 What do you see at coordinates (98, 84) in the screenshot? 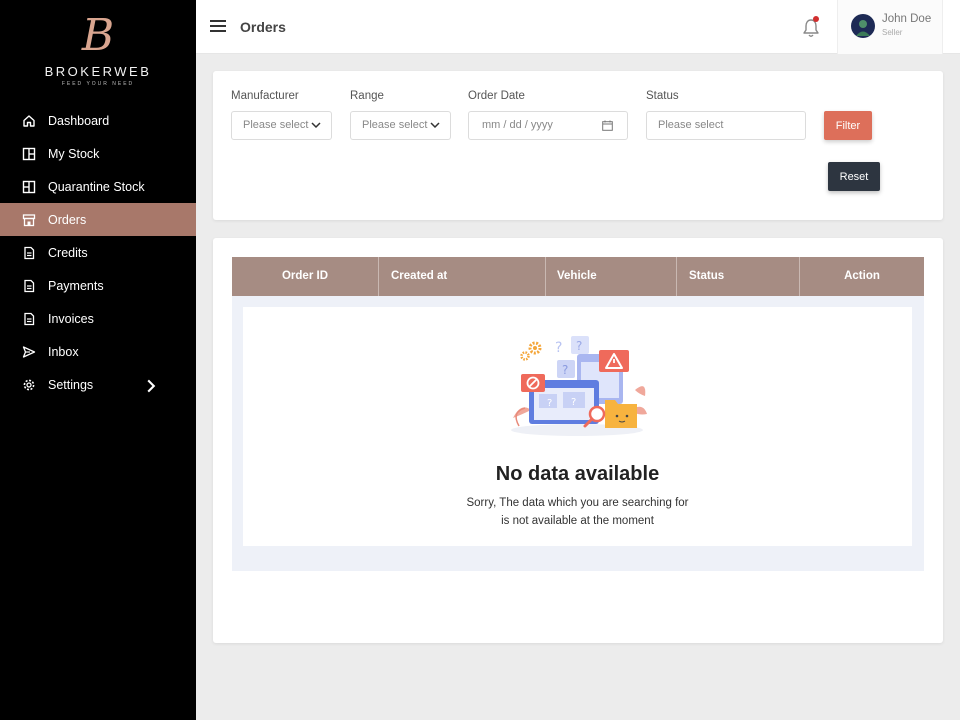
I see `brand-tagline: FEED YOUR NEED` at bounding box center [98, 84].